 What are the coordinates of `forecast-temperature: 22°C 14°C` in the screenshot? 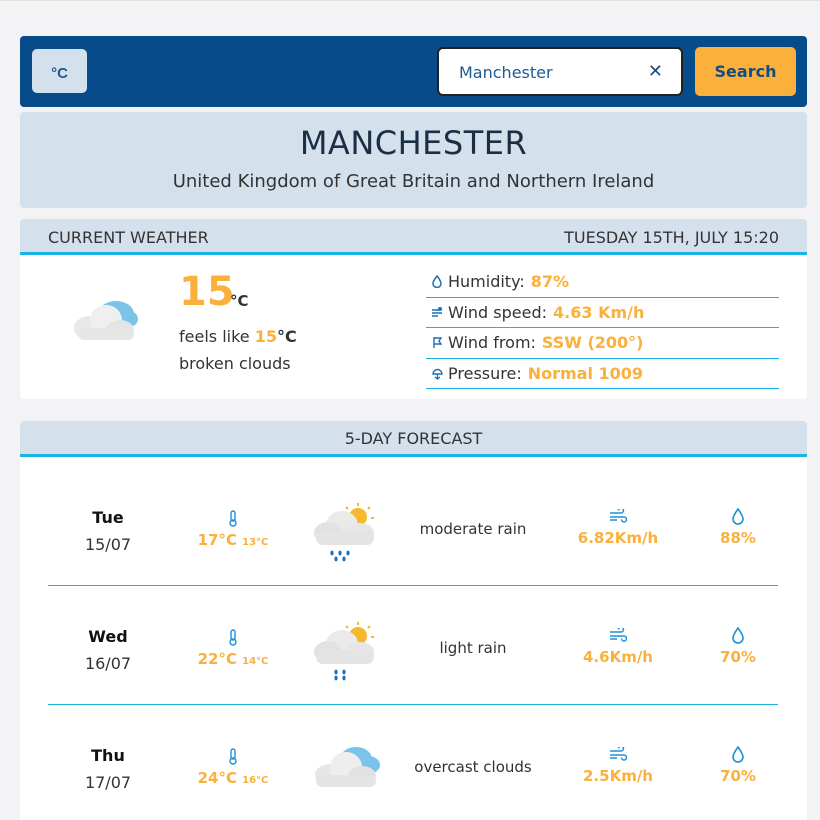 It's located at (233, 648).